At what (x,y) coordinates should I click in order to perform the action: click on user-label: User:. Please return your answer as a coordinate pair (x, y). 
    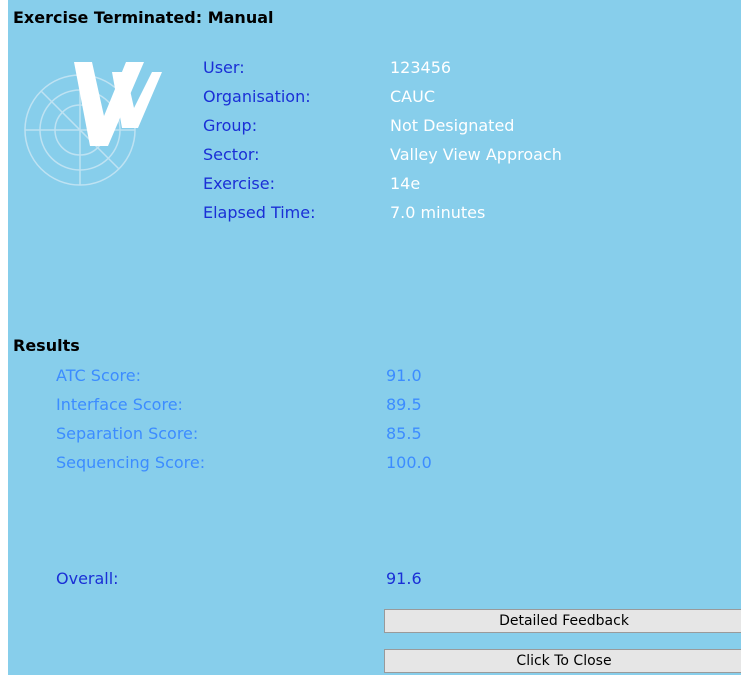
    Looking at the image, I should click on (224, 67).